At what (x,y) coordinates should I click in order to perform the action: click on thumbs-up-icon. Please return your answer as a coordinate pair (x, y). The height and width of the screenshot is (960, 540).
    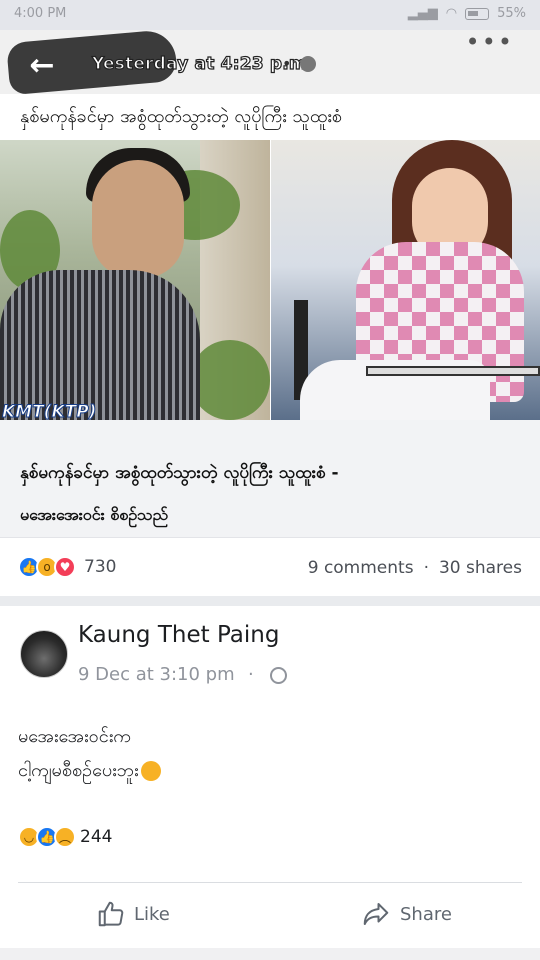
    Looking at the image, I should click on (111, 914).